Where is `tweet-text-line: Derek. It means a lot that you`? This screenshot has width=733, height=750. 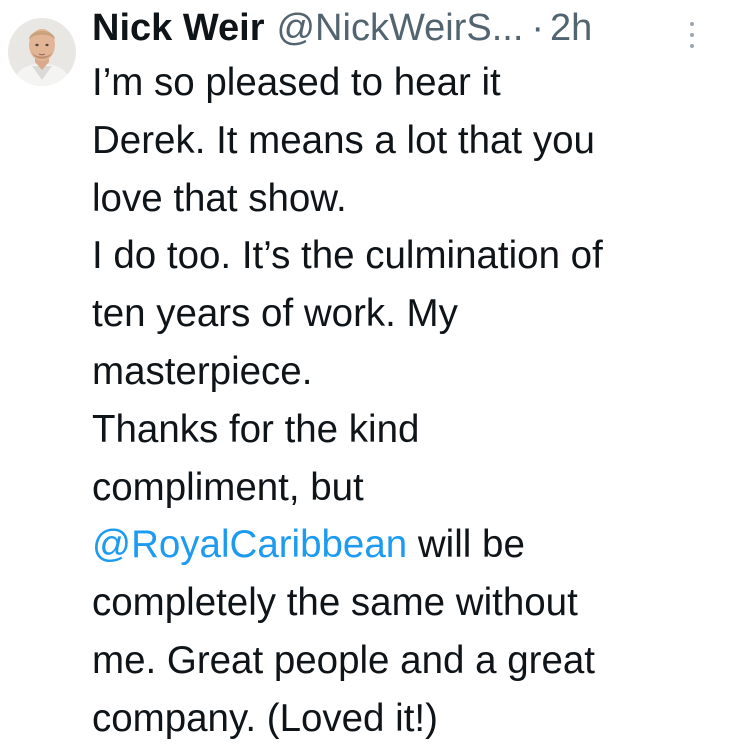 tweet-text-line: Derek. It means a lot that you is located at coordinates (343, 140).